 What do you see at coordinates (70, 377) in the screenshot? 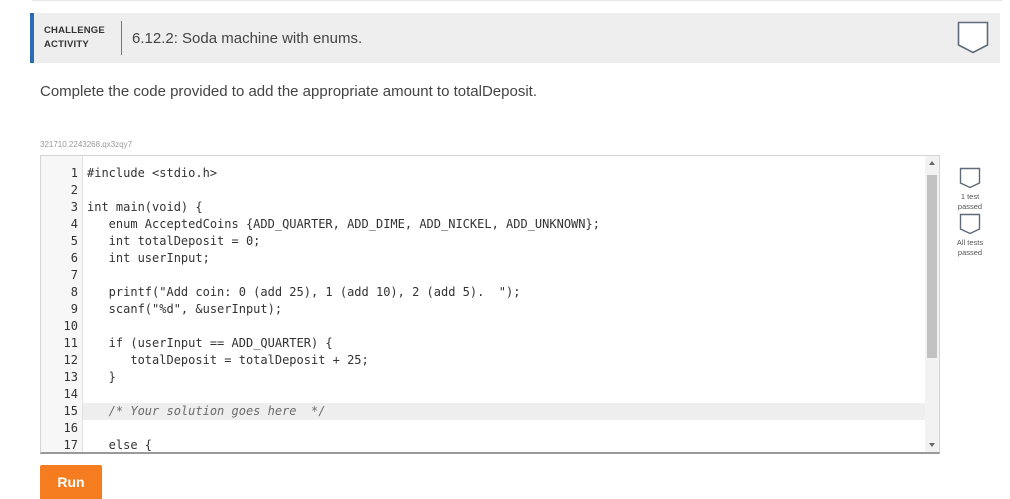
I see `line-number: 13` at bounding box center [70, 377].